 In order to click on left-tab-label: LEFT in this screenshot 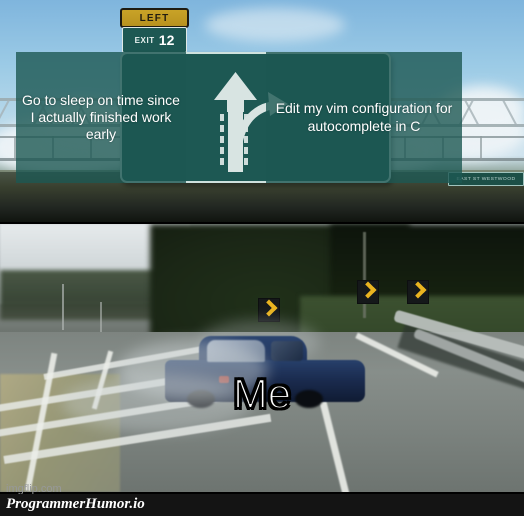, I will do `click(154, 18)`.